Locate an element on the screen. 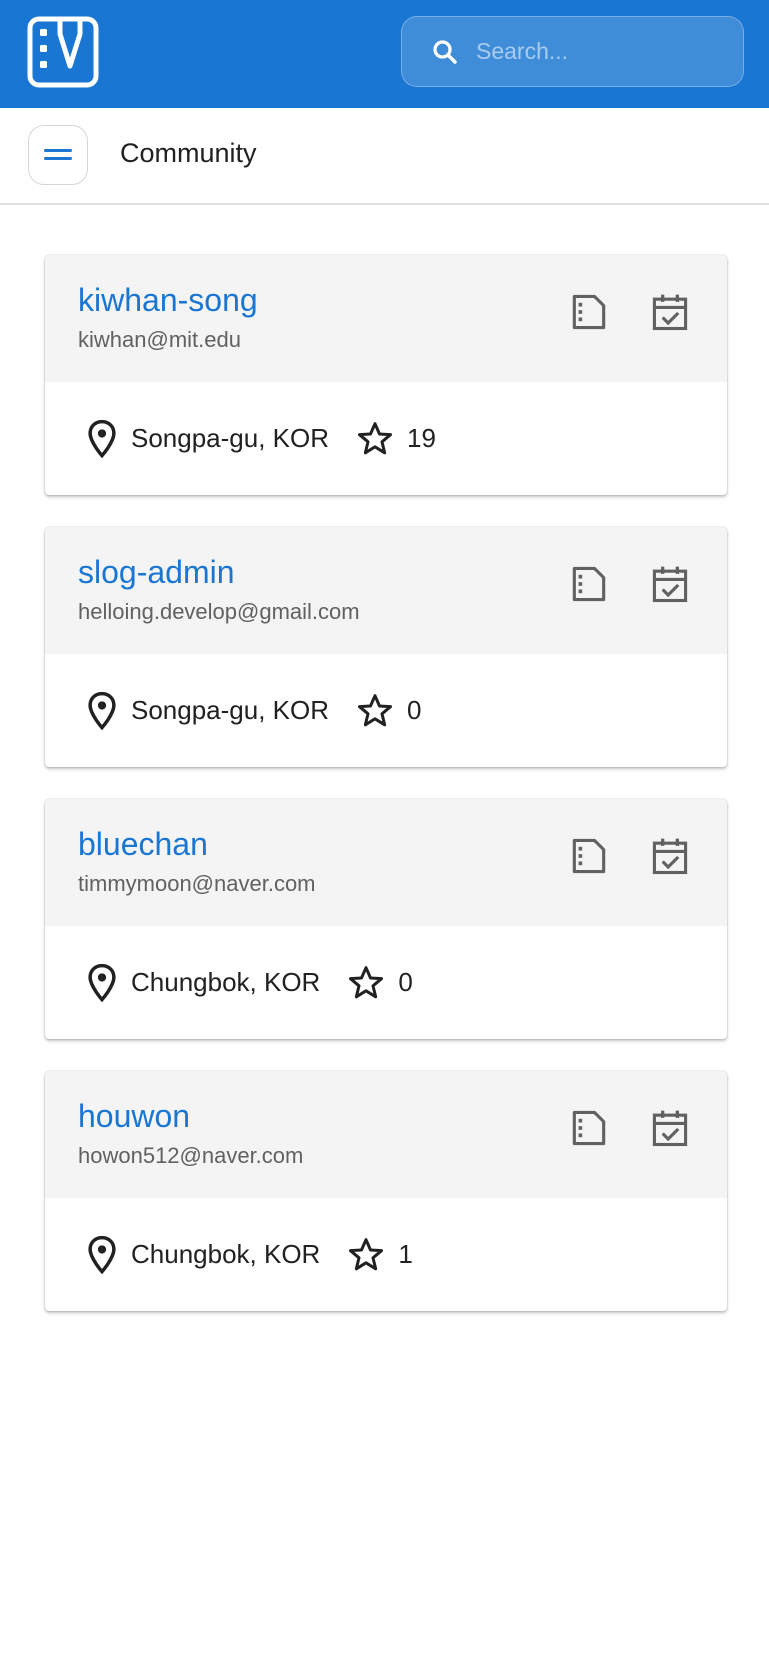 The height and width of the screenshot is (1677, 769). user-email: howon512@naver.com is located at coordinates (191, 1155).